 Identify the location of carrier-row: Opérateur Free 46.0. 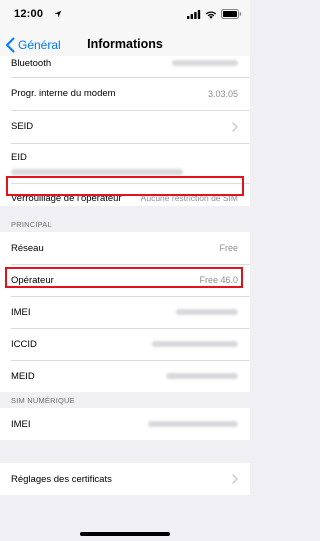
(125, 280).